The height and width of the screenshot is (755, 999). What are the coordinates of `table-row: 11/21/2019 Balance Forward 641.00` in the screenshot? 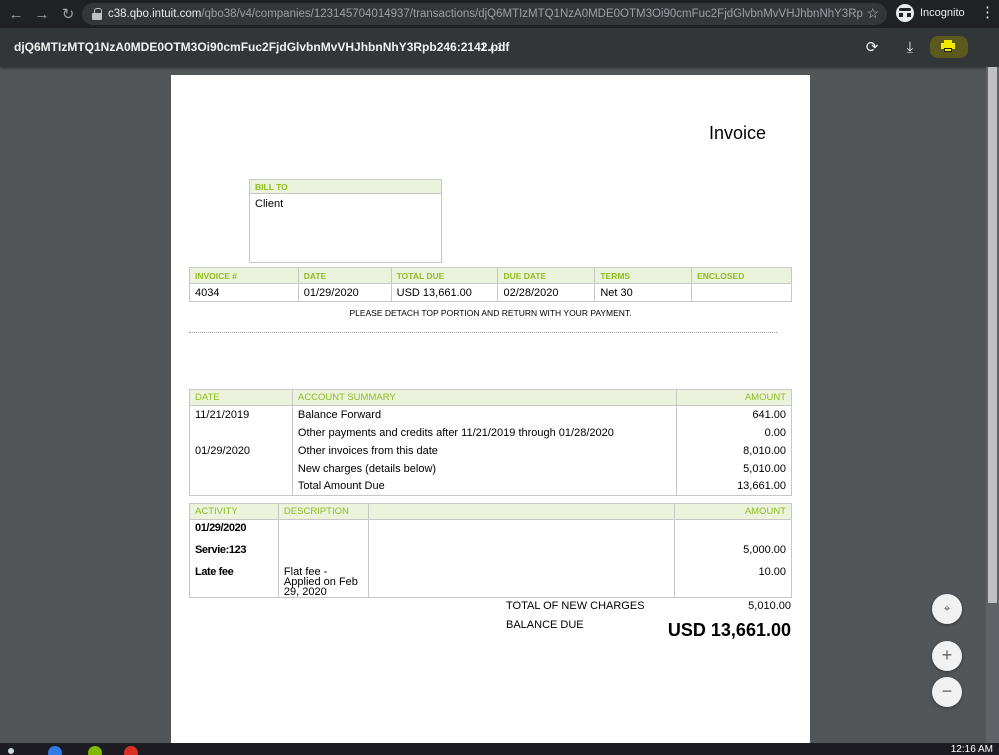 It's located at (490, 414).